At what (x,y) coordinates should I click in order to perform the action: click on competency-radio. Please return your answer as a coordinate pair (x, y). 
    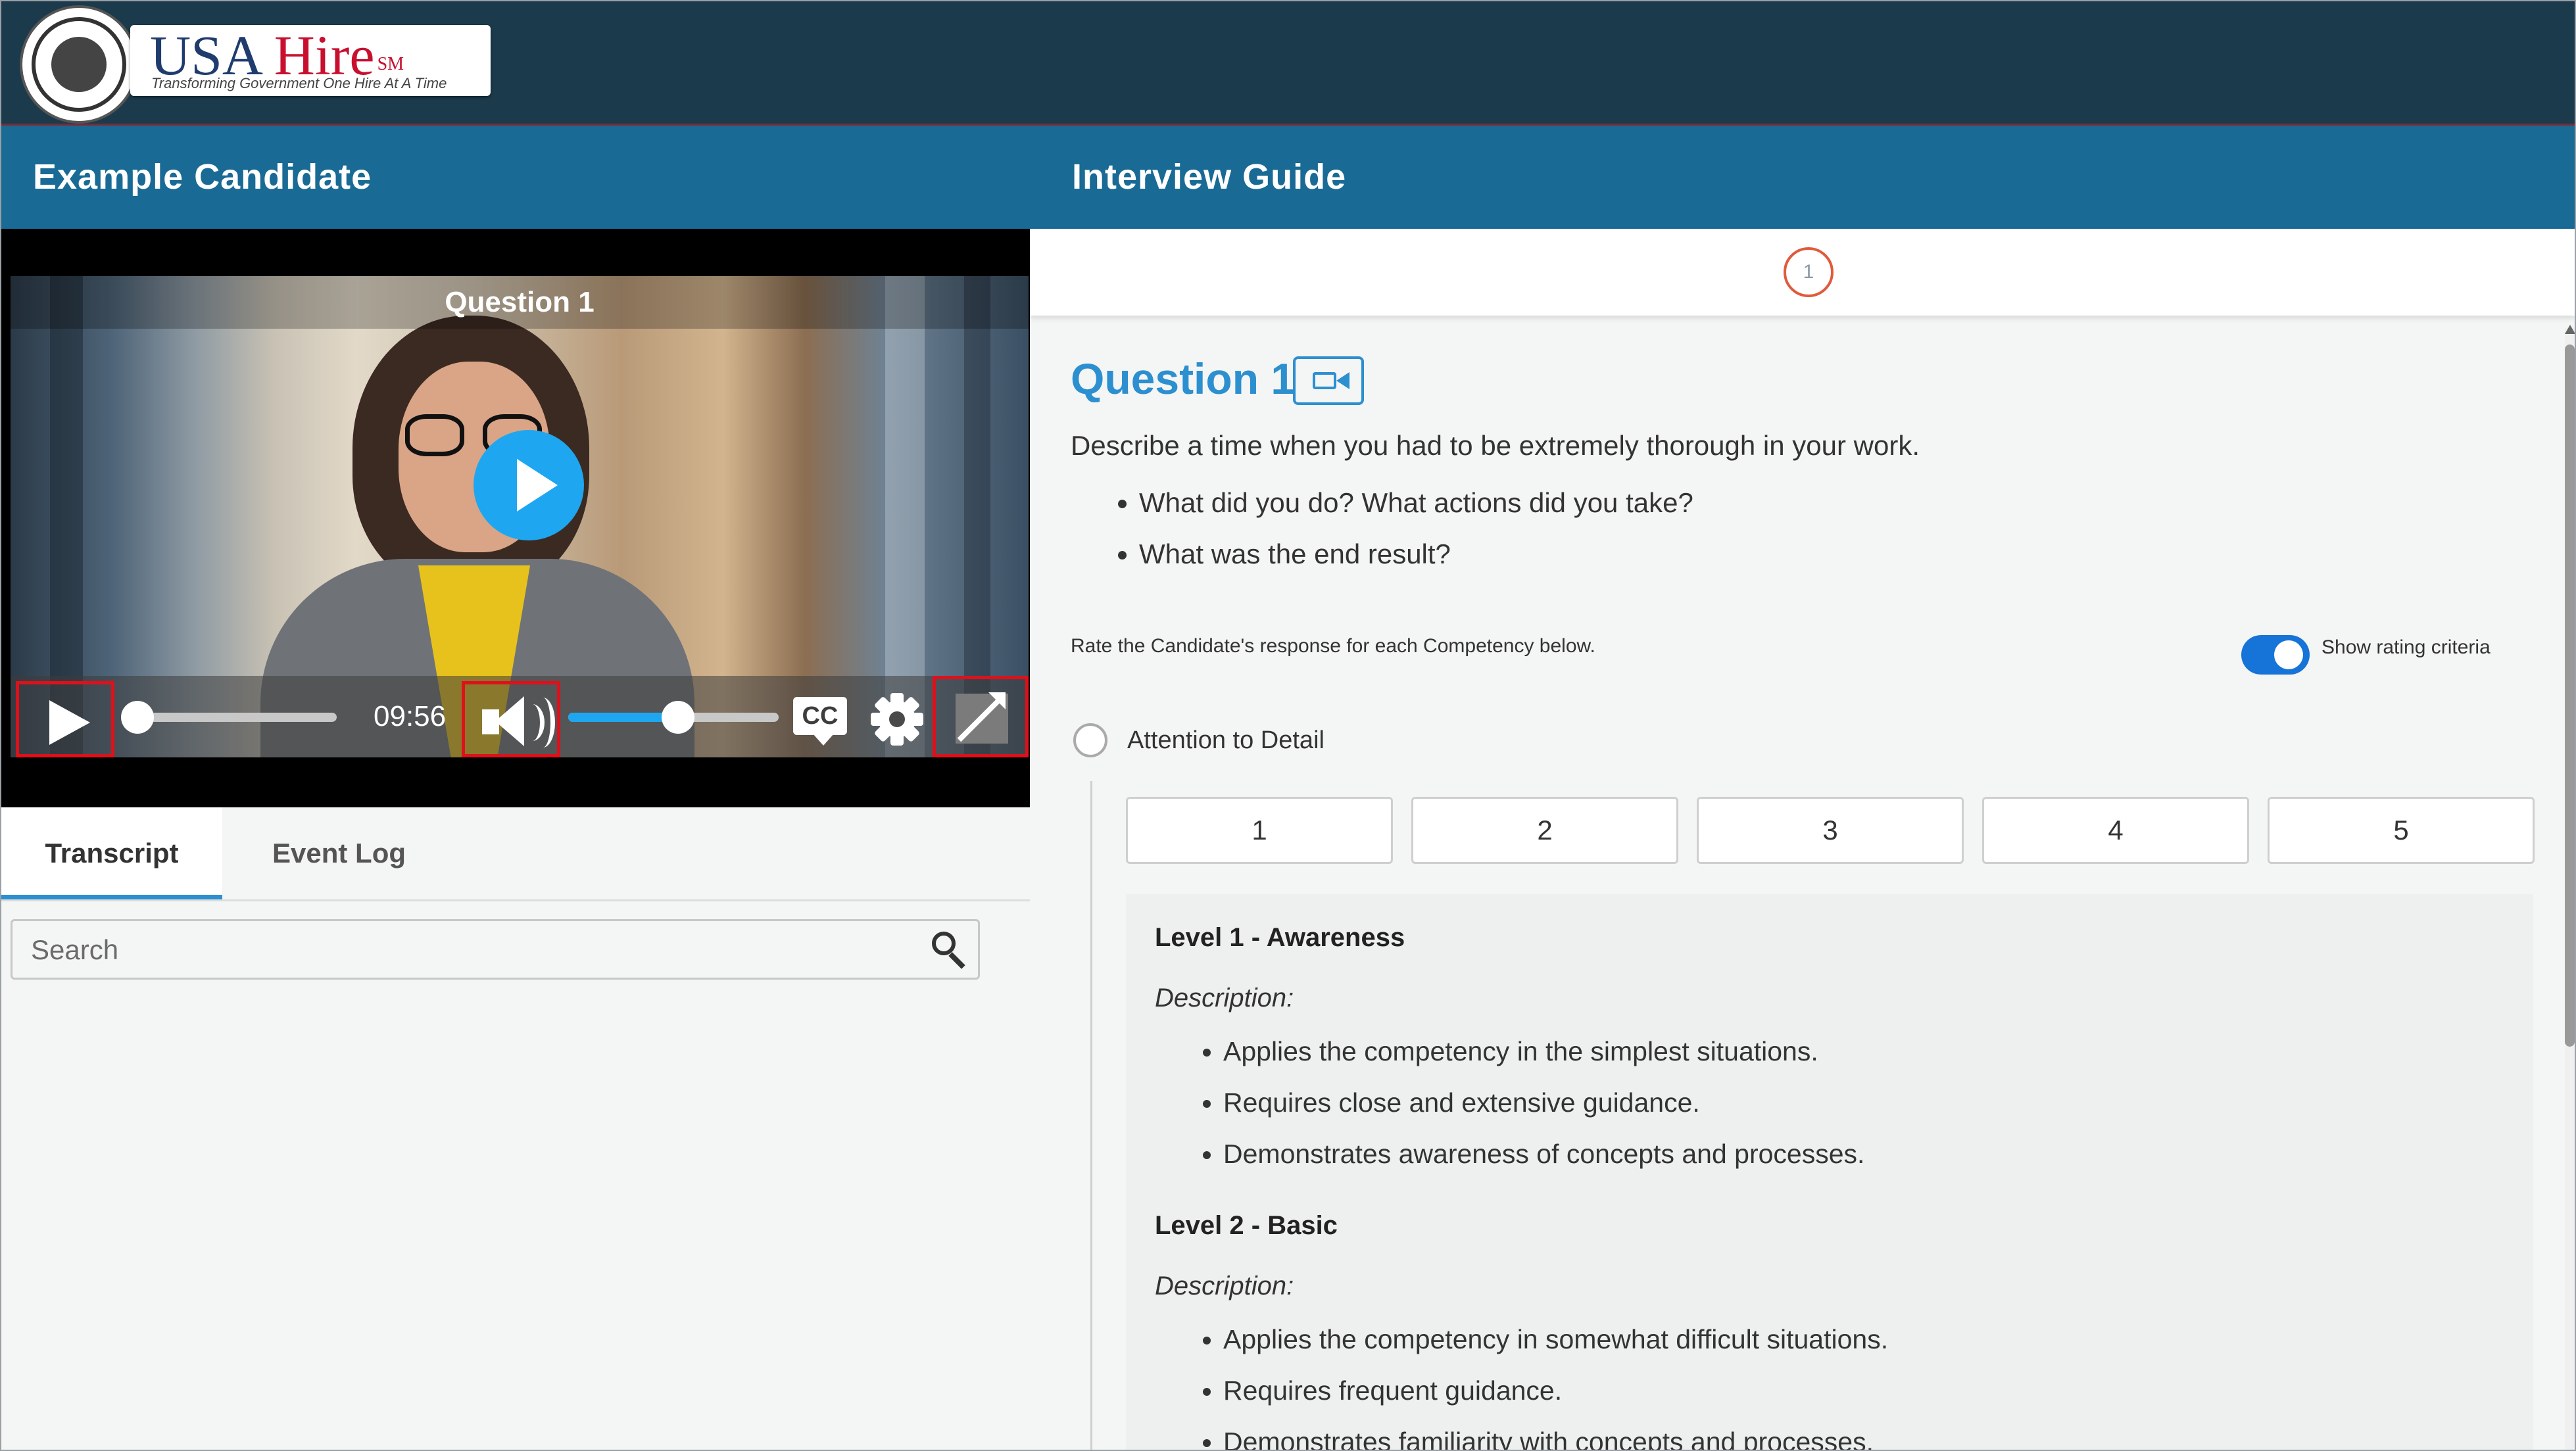
    Looking at the image, I should click on (1090, 740).